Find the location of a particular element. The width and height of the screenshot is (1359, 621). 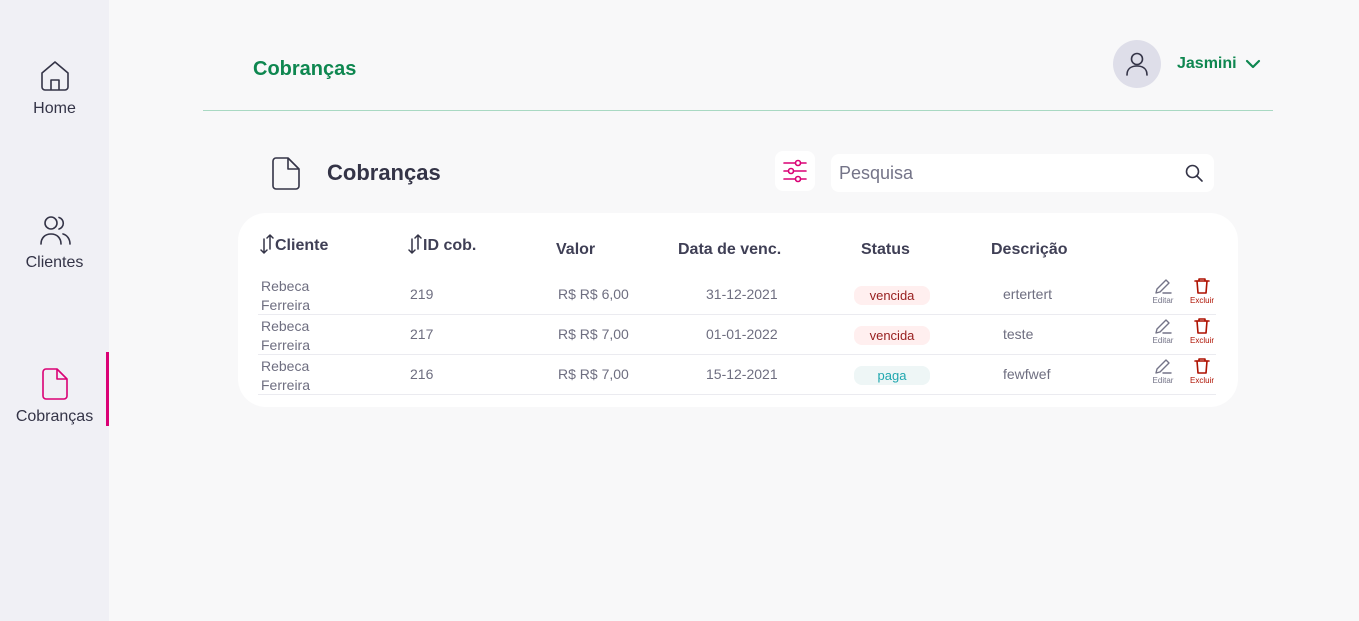

sidebar-item-home: Home is located at coordinates (54, 95).